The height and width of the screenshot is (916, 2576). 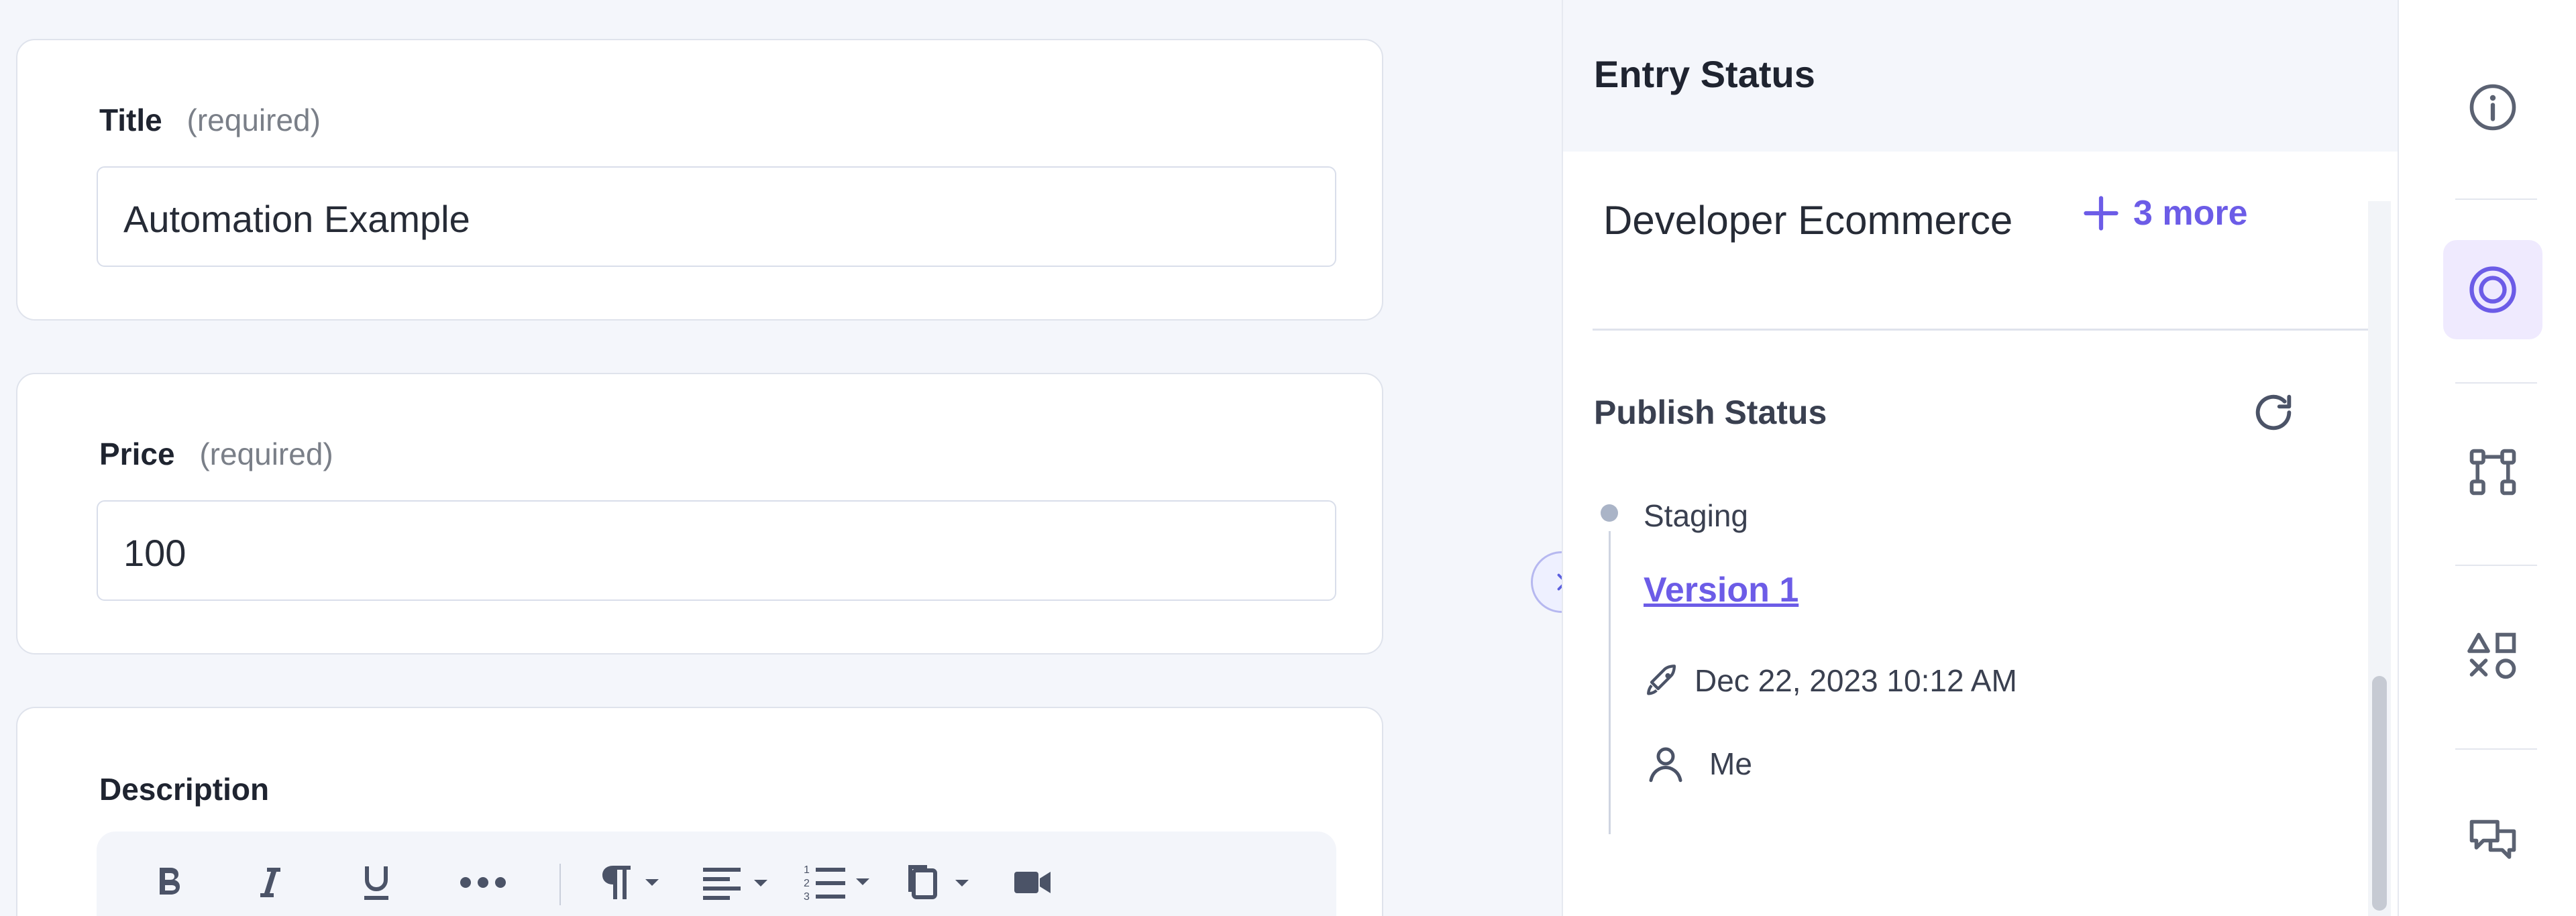 What do you see at coordinates (631, 882) in the screenshot?
I see `paragraph-icon` at bounding box center [631, 882].